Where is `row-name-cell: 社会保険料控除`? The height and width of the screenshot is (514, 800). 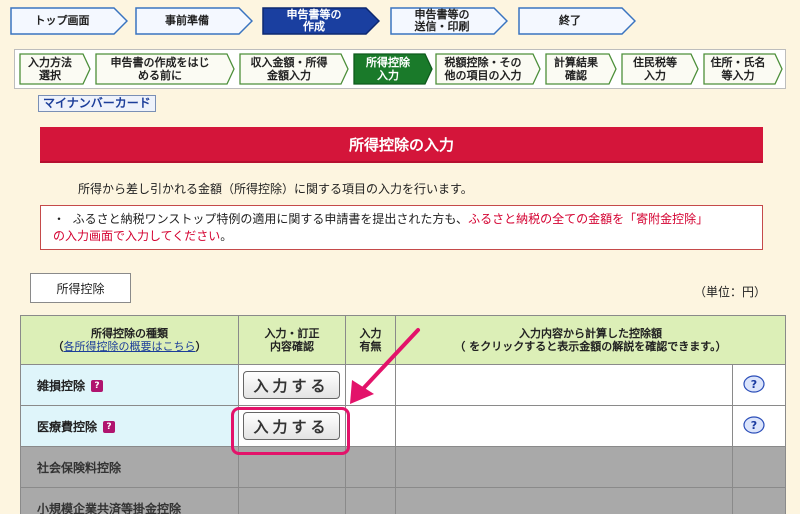
row-name-cell: 社会保険料控除 is located at coordinates (129, 467).